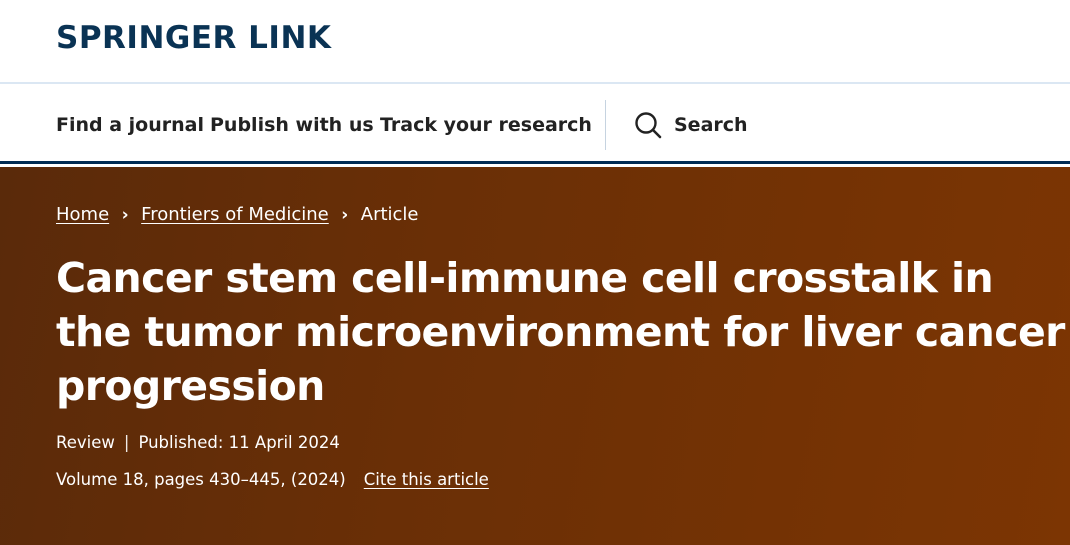 Image resolution: width=1070 pixels, height=545 pixels. What do you see at coordinates (82, 215) in the screenshot?
I see `breadcrumb-home: Home` at bounding box center [82, 215].